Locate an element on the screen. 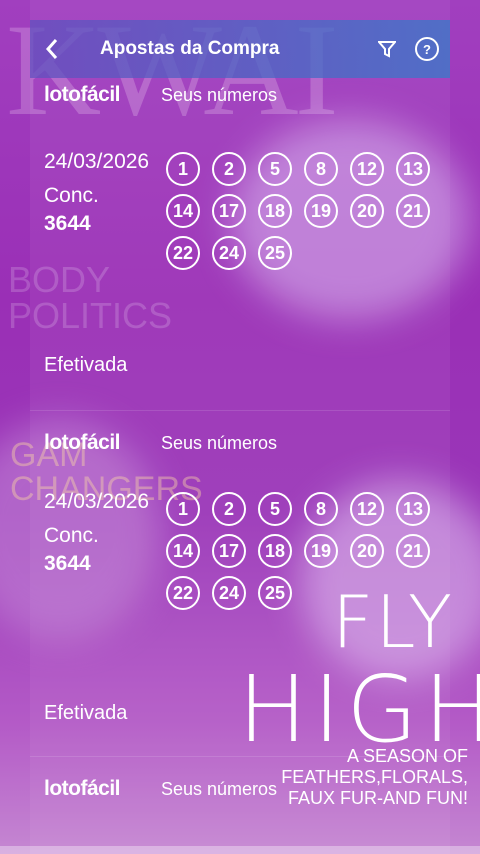 Image resolution: width=480 pixels, height=854 pixels. filter-icon is located at coordinates (387, 49).